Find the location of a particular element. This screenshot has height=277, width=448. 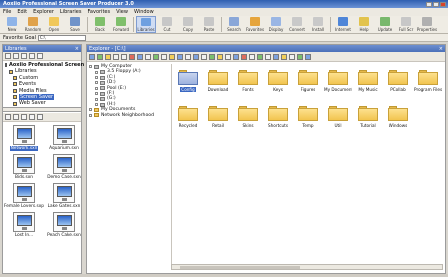

close-pane-icon: × is located at coordinates (442, 49).